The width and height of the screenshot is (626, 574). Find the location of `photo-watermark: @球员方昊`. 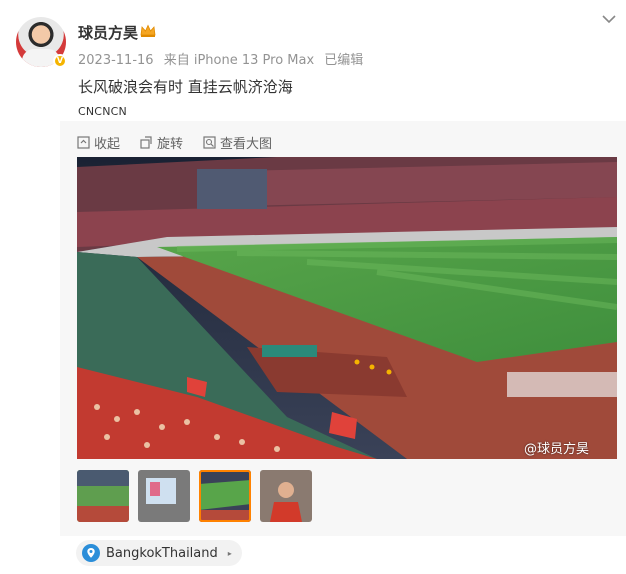

photo-watermark: @球员方昊 is located at coordinates (557, 449).